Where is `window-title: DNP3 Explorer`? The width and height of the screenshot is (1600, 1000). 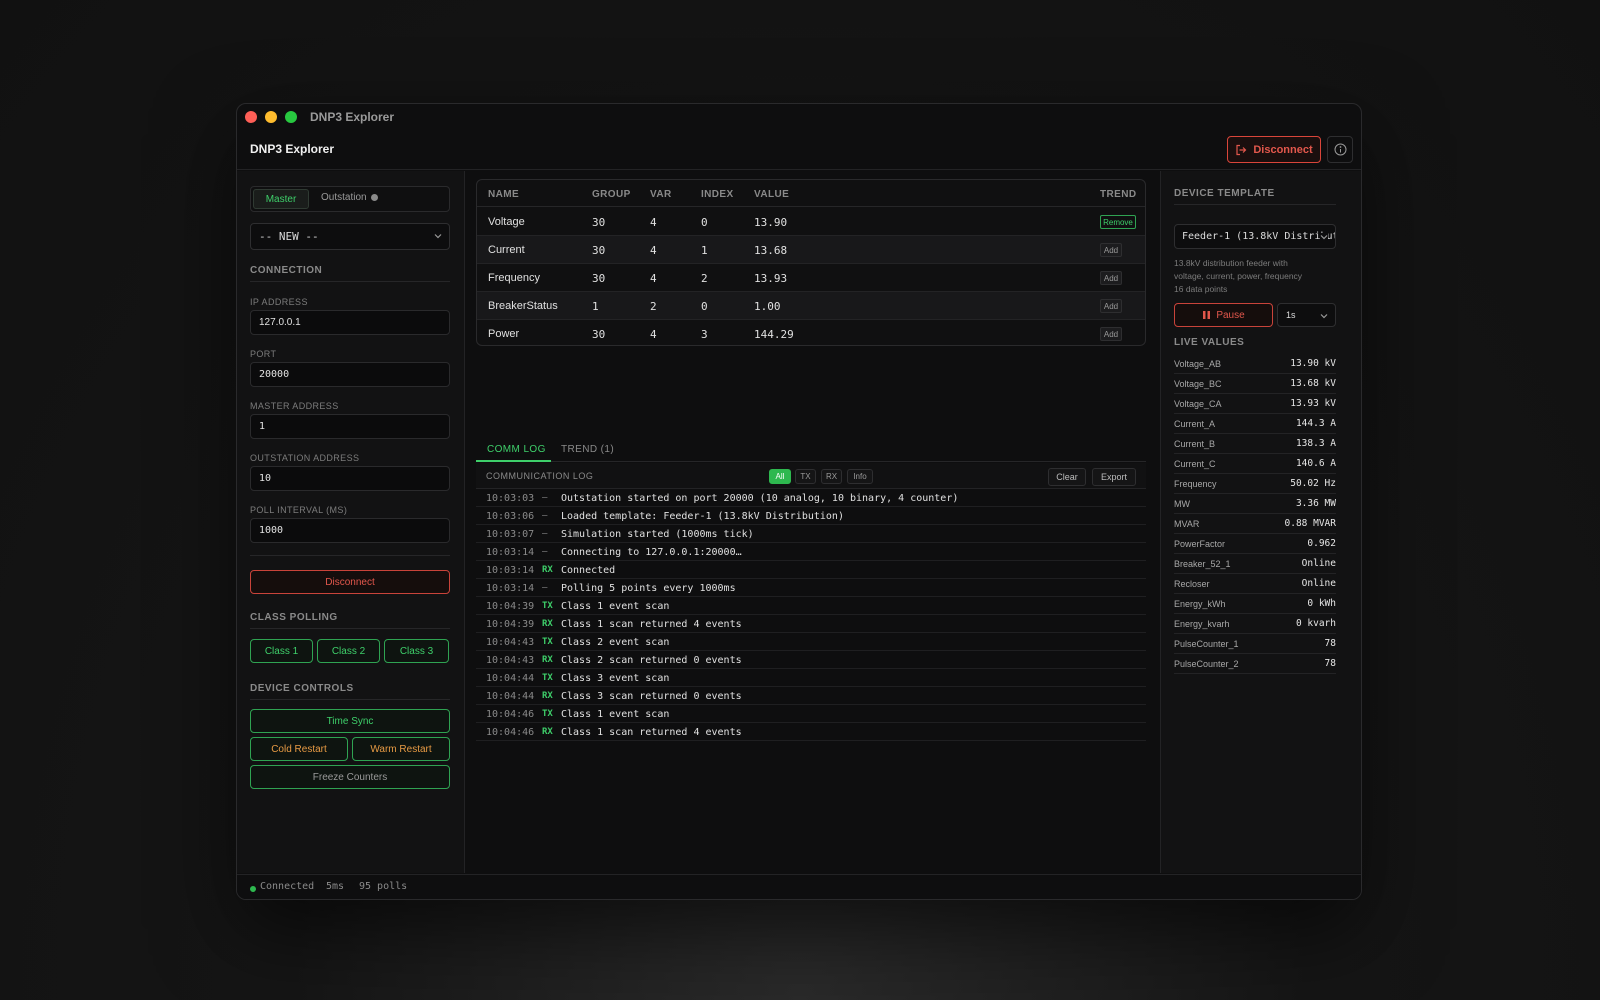
window-title: DNP3 Explorer is located at coordinates (352, 117).